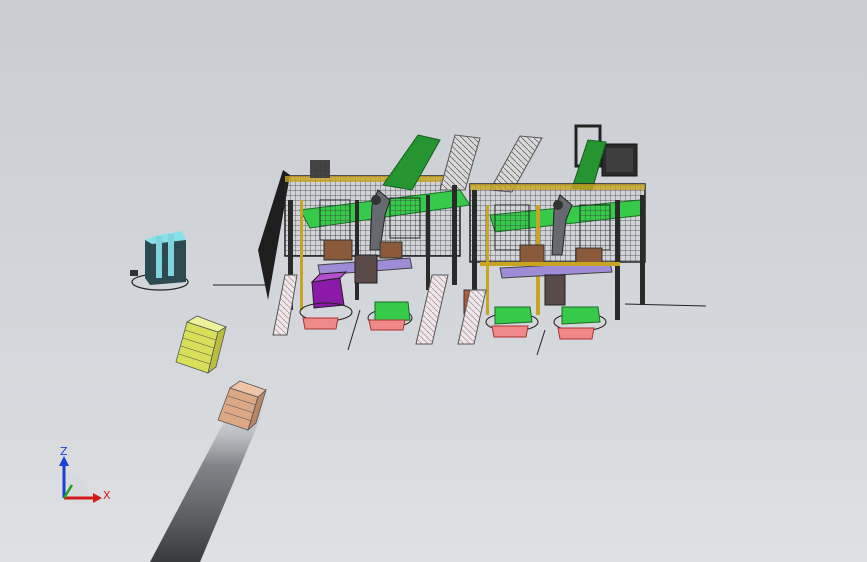  What do you see at coordinates (201, 344) in the screenshot?
I see `pallet-stack-yellow` at bounding box center [201, 344].